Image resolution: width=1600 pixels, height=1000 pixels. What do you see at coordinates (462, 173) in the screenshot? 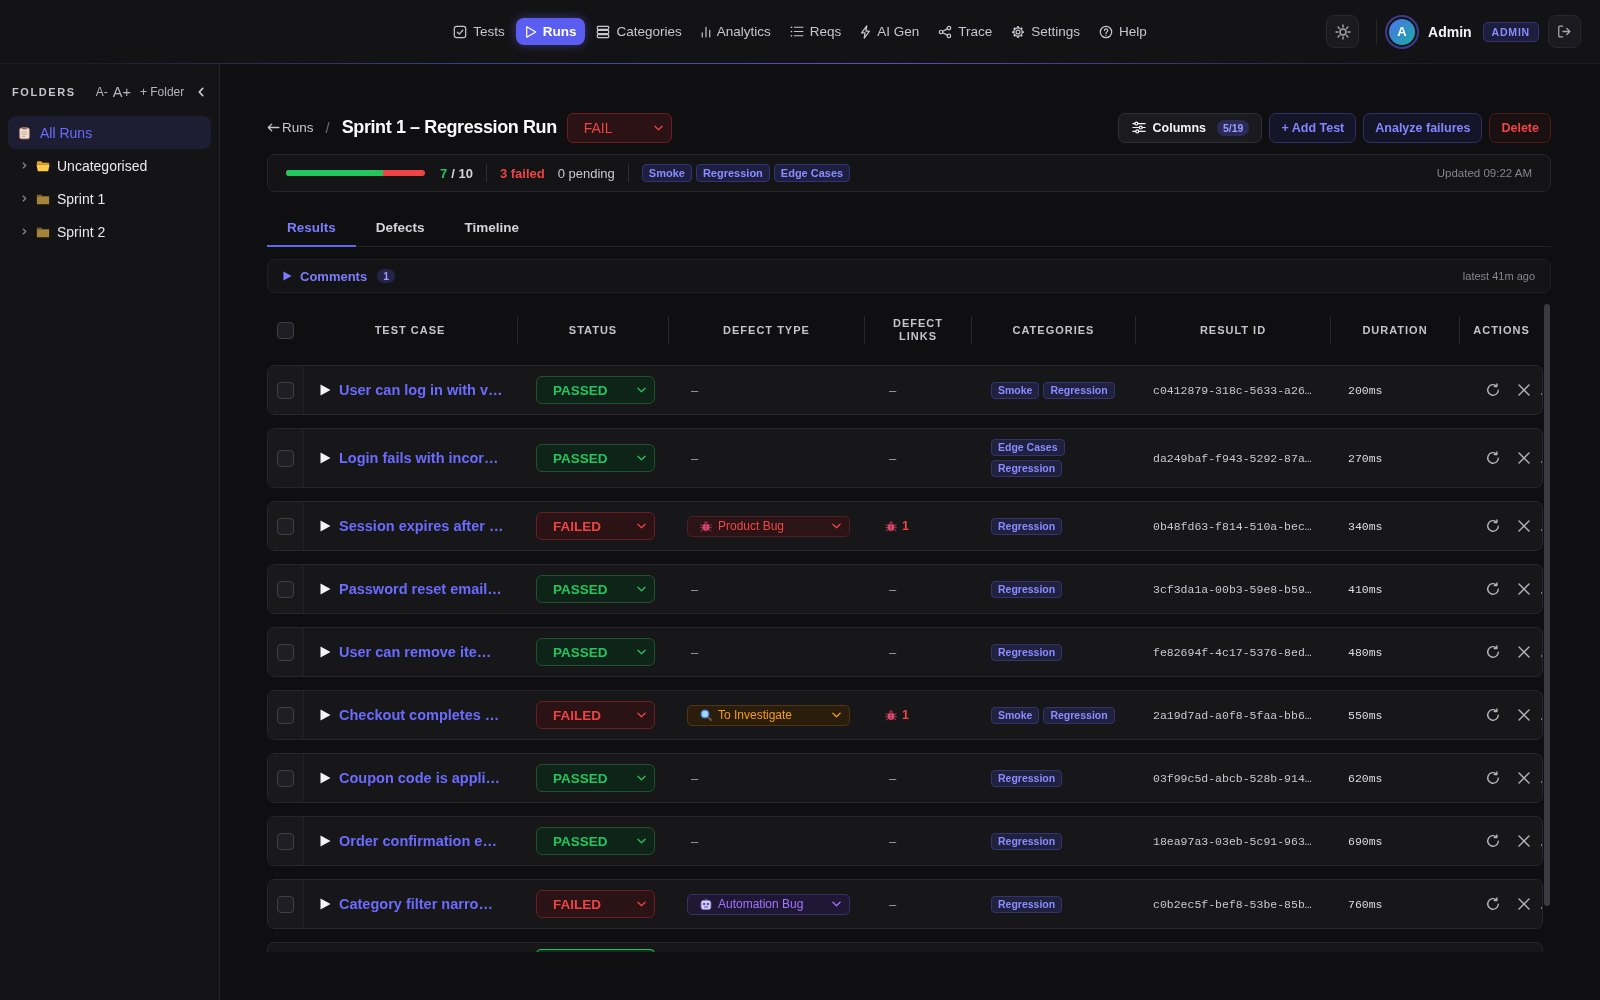
I see `total-count: / 10` at bounding box center [462, 173].